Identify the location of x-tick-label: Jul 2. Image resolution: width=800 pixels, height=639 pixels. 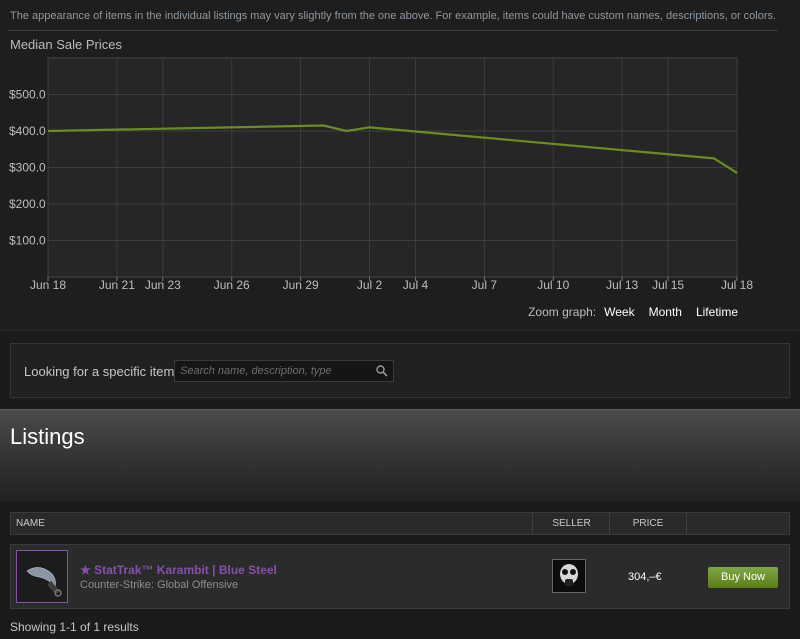
(370, 285).